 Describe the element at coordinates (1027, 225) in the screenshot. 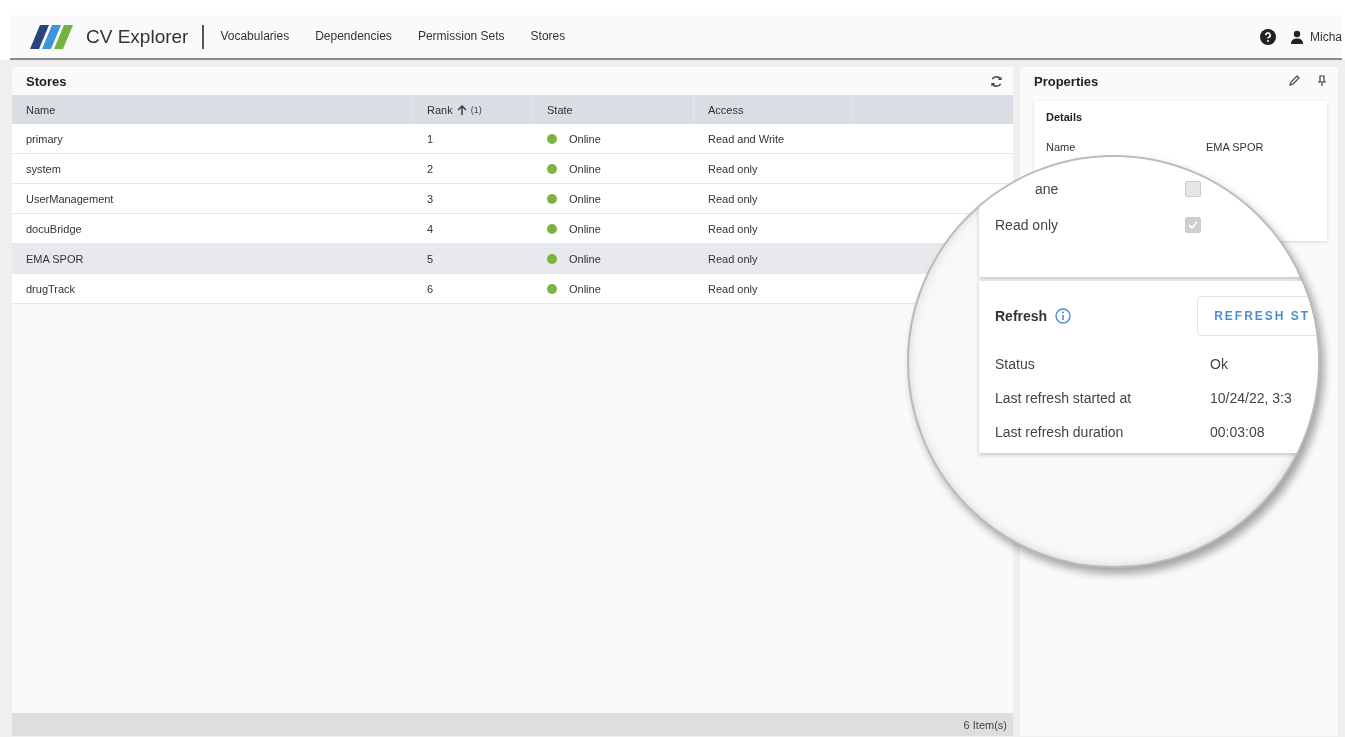

I see `field-label: Read only` at that location.